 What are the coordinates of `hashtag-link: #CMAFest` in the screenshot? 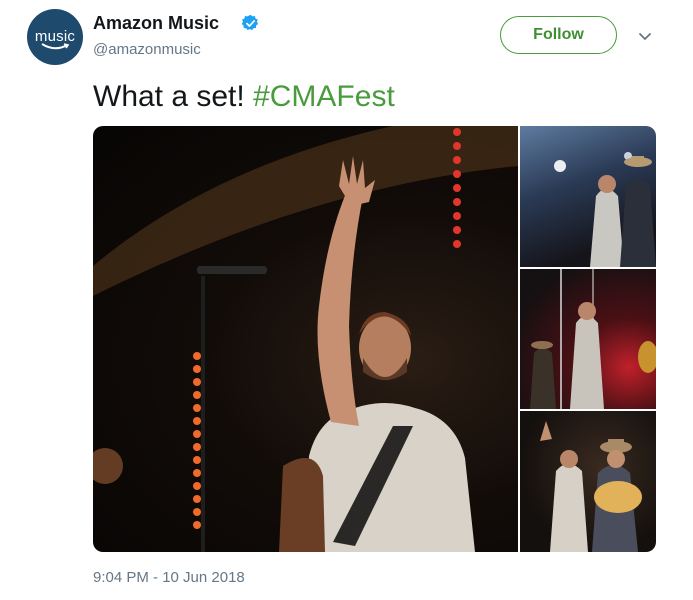 It's located at (324, 96).